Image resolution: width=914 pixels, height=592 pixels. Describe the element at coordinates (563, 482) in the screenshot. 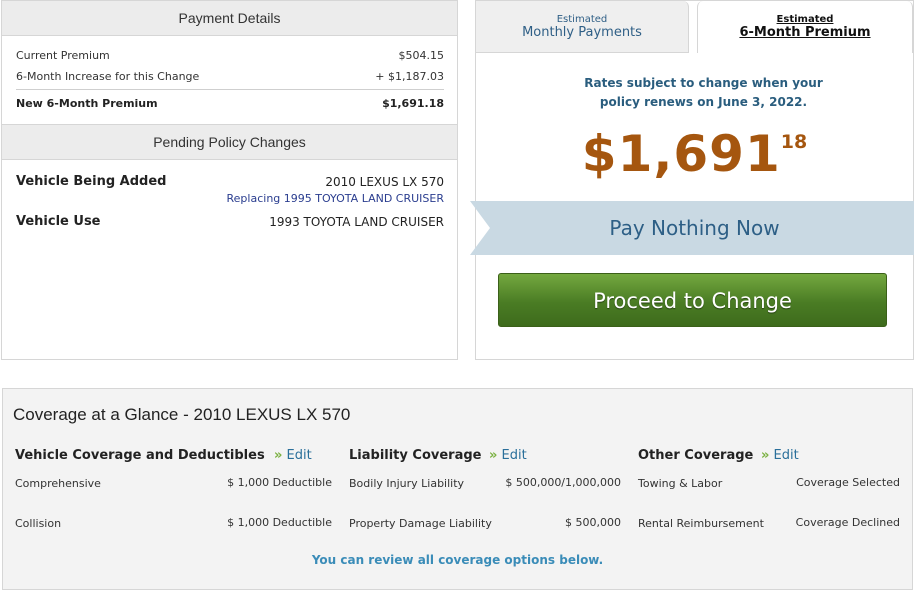

I see `bodily-injury-value: $ 500,000/1,000,000` at that location.